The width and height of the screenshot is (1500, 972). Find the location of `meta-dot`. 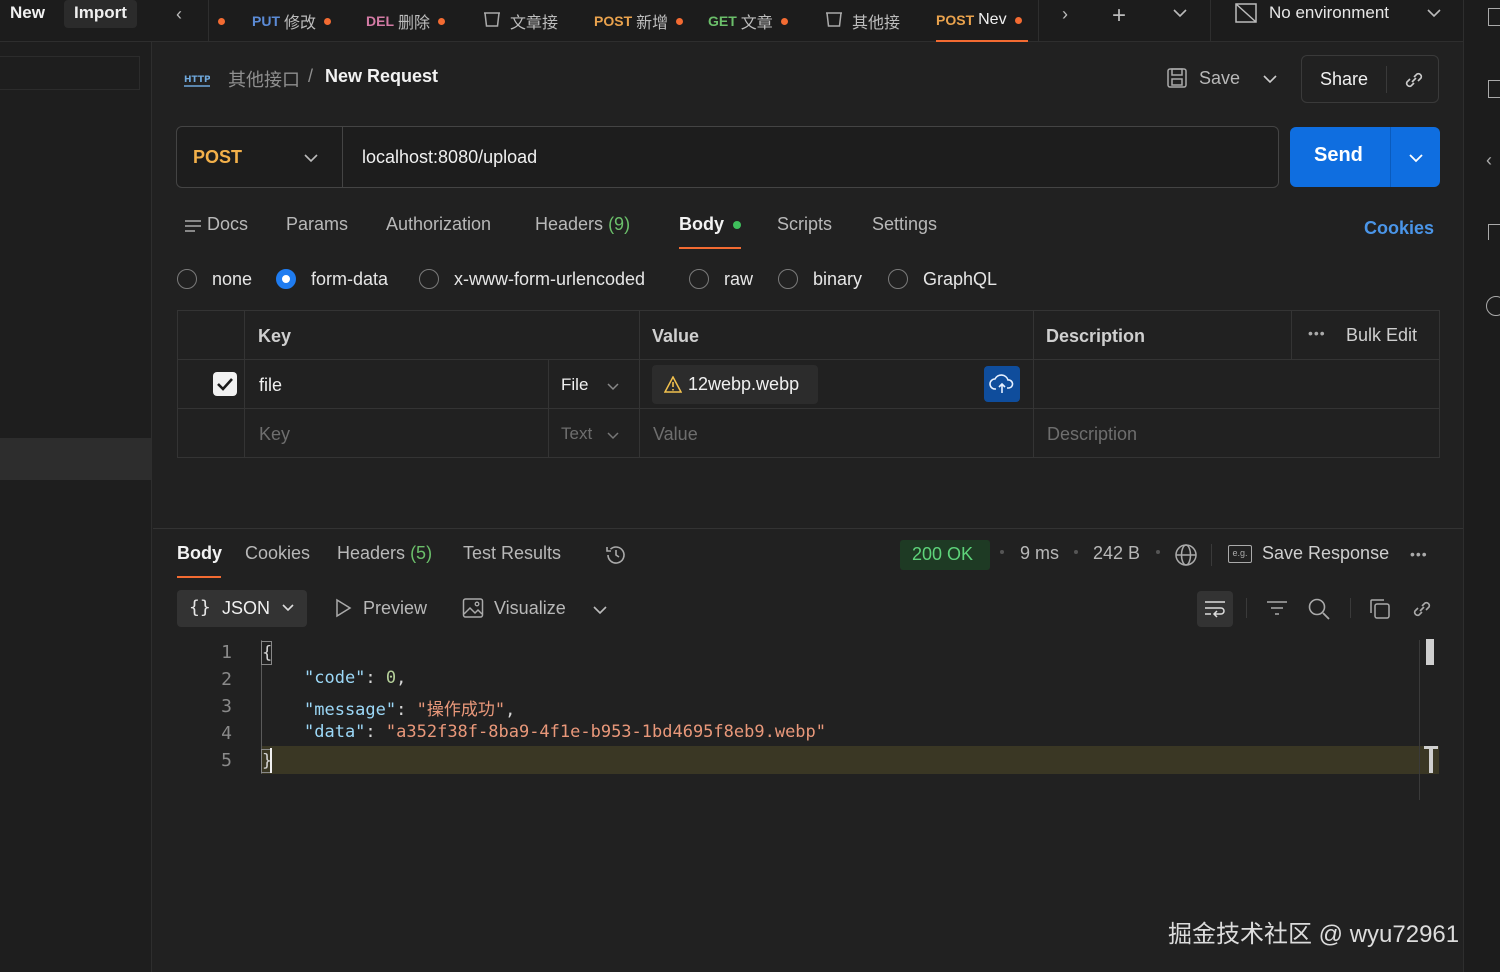

meta-dot is located at coordinates (1158, 552).